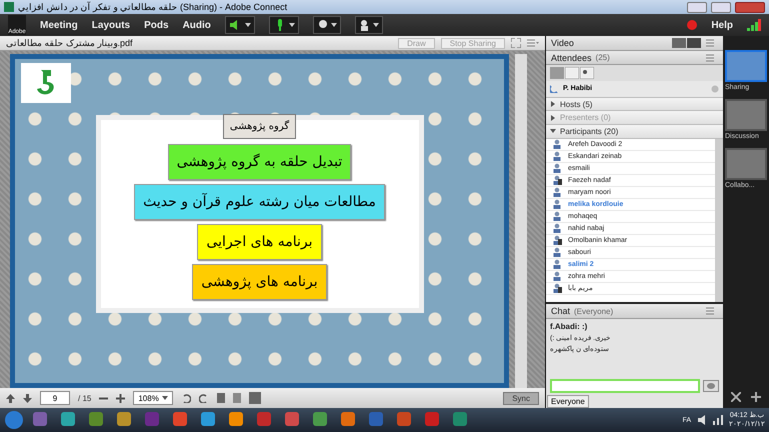 This screenshot has height=432, width=769. I want to click on chat-tab: Everyone, so click(568, 401).